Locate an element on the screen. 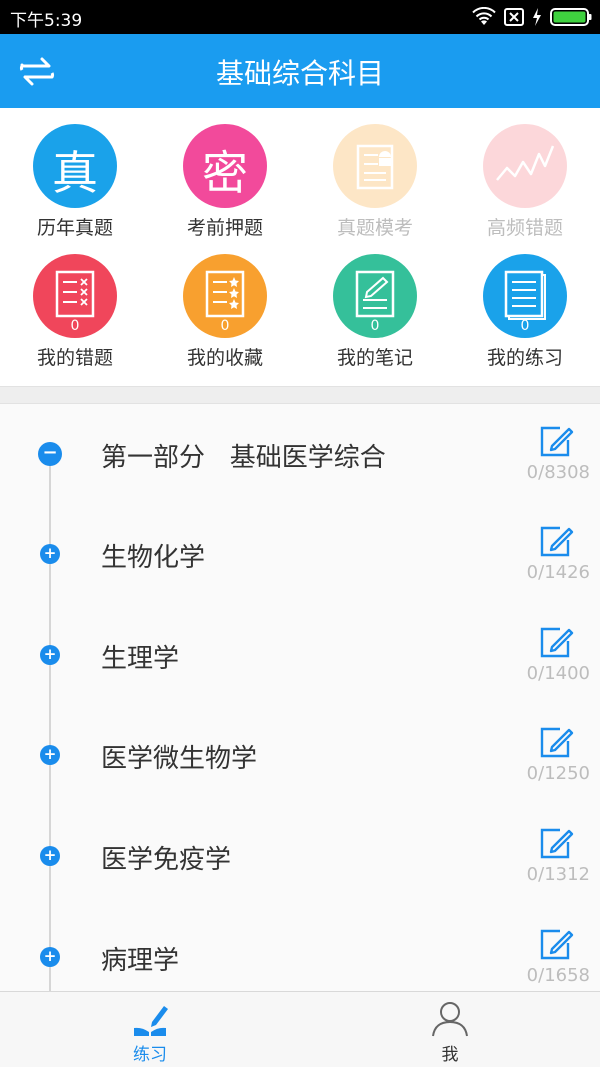 The image size is (600, 1067). chapter-progress: 0/1312 is located at coordinates (558, 874).